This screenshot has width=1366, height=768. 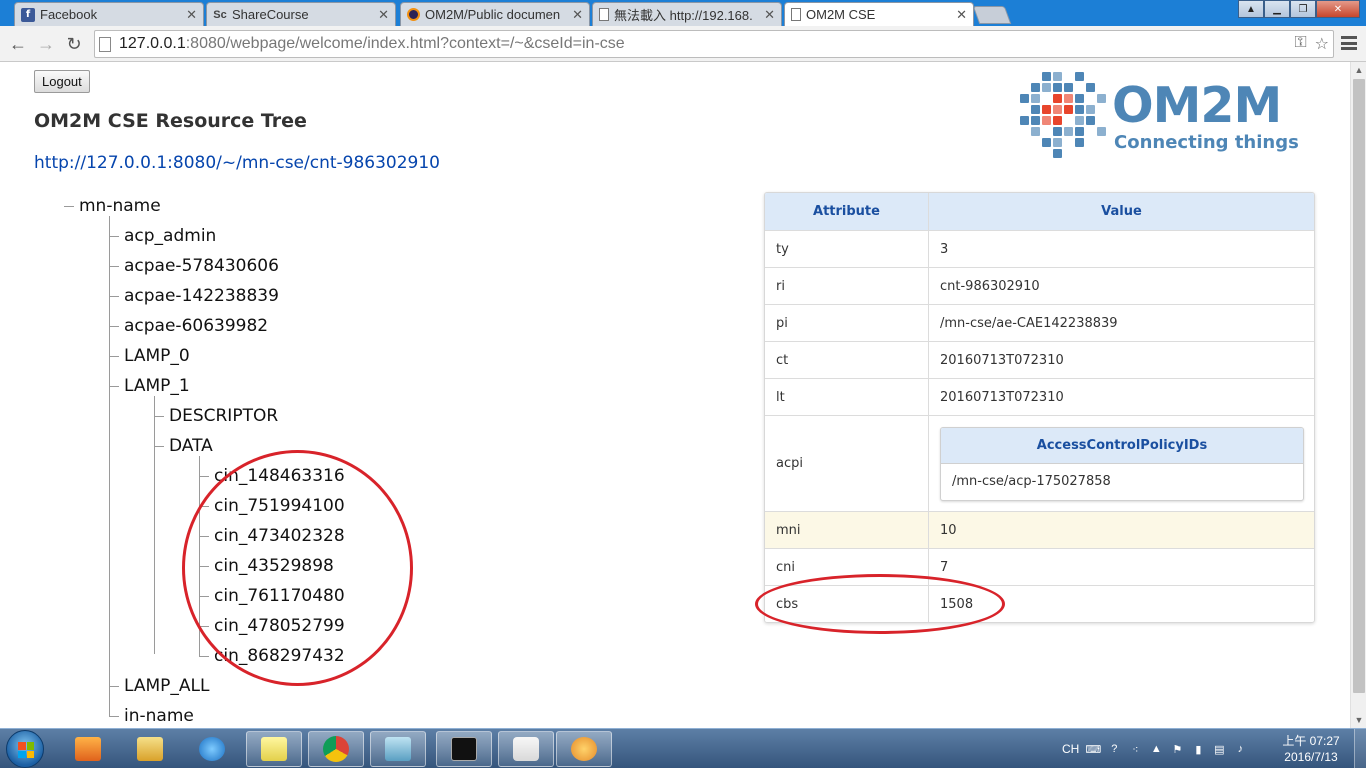 I want to click on scroll-thumb, so click(x=1359, y=386).